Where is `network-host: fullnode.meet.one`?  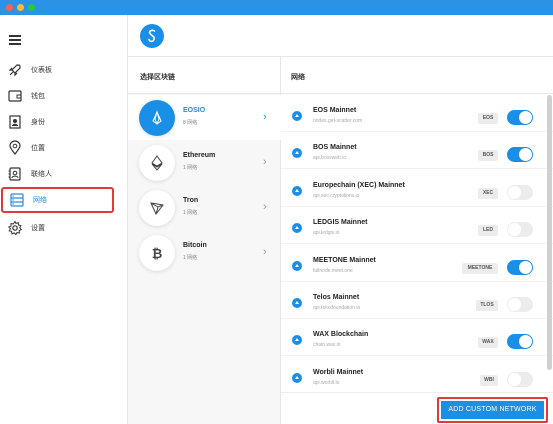 network-host: fullnode.meet.one is located at coordinates (333, 270).